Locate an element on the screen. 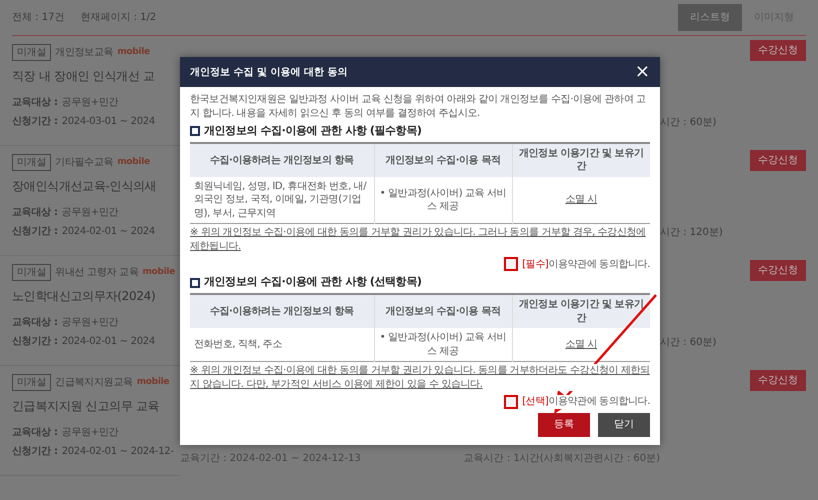  course-time: 교육시간 : 1시간(사회복지관련시간 : 60분) is located at coordinates (562, 459).